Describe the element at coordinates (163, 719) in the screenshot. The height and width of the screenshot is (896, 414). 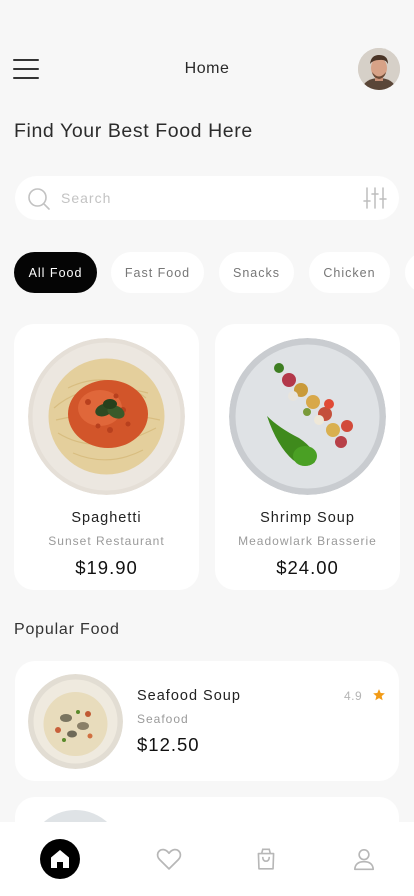
I see `food-category: Seafood` at that location.